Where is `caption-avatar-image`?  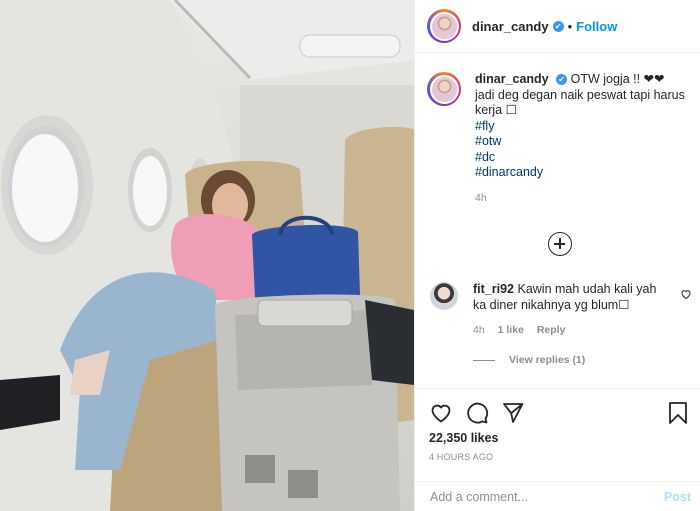 caption-avatar-image is located at coordinates (444, 89).